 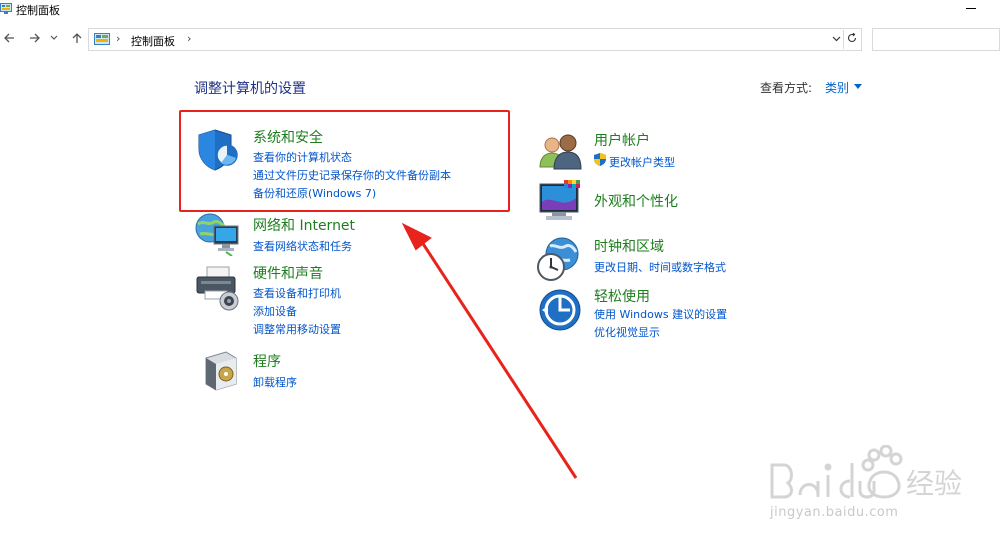 What do you see at coordinates (297, 293) in the screenshot?
I see `link-devices-printers: 查看设备和打印机` at bounding box center [297, 293].